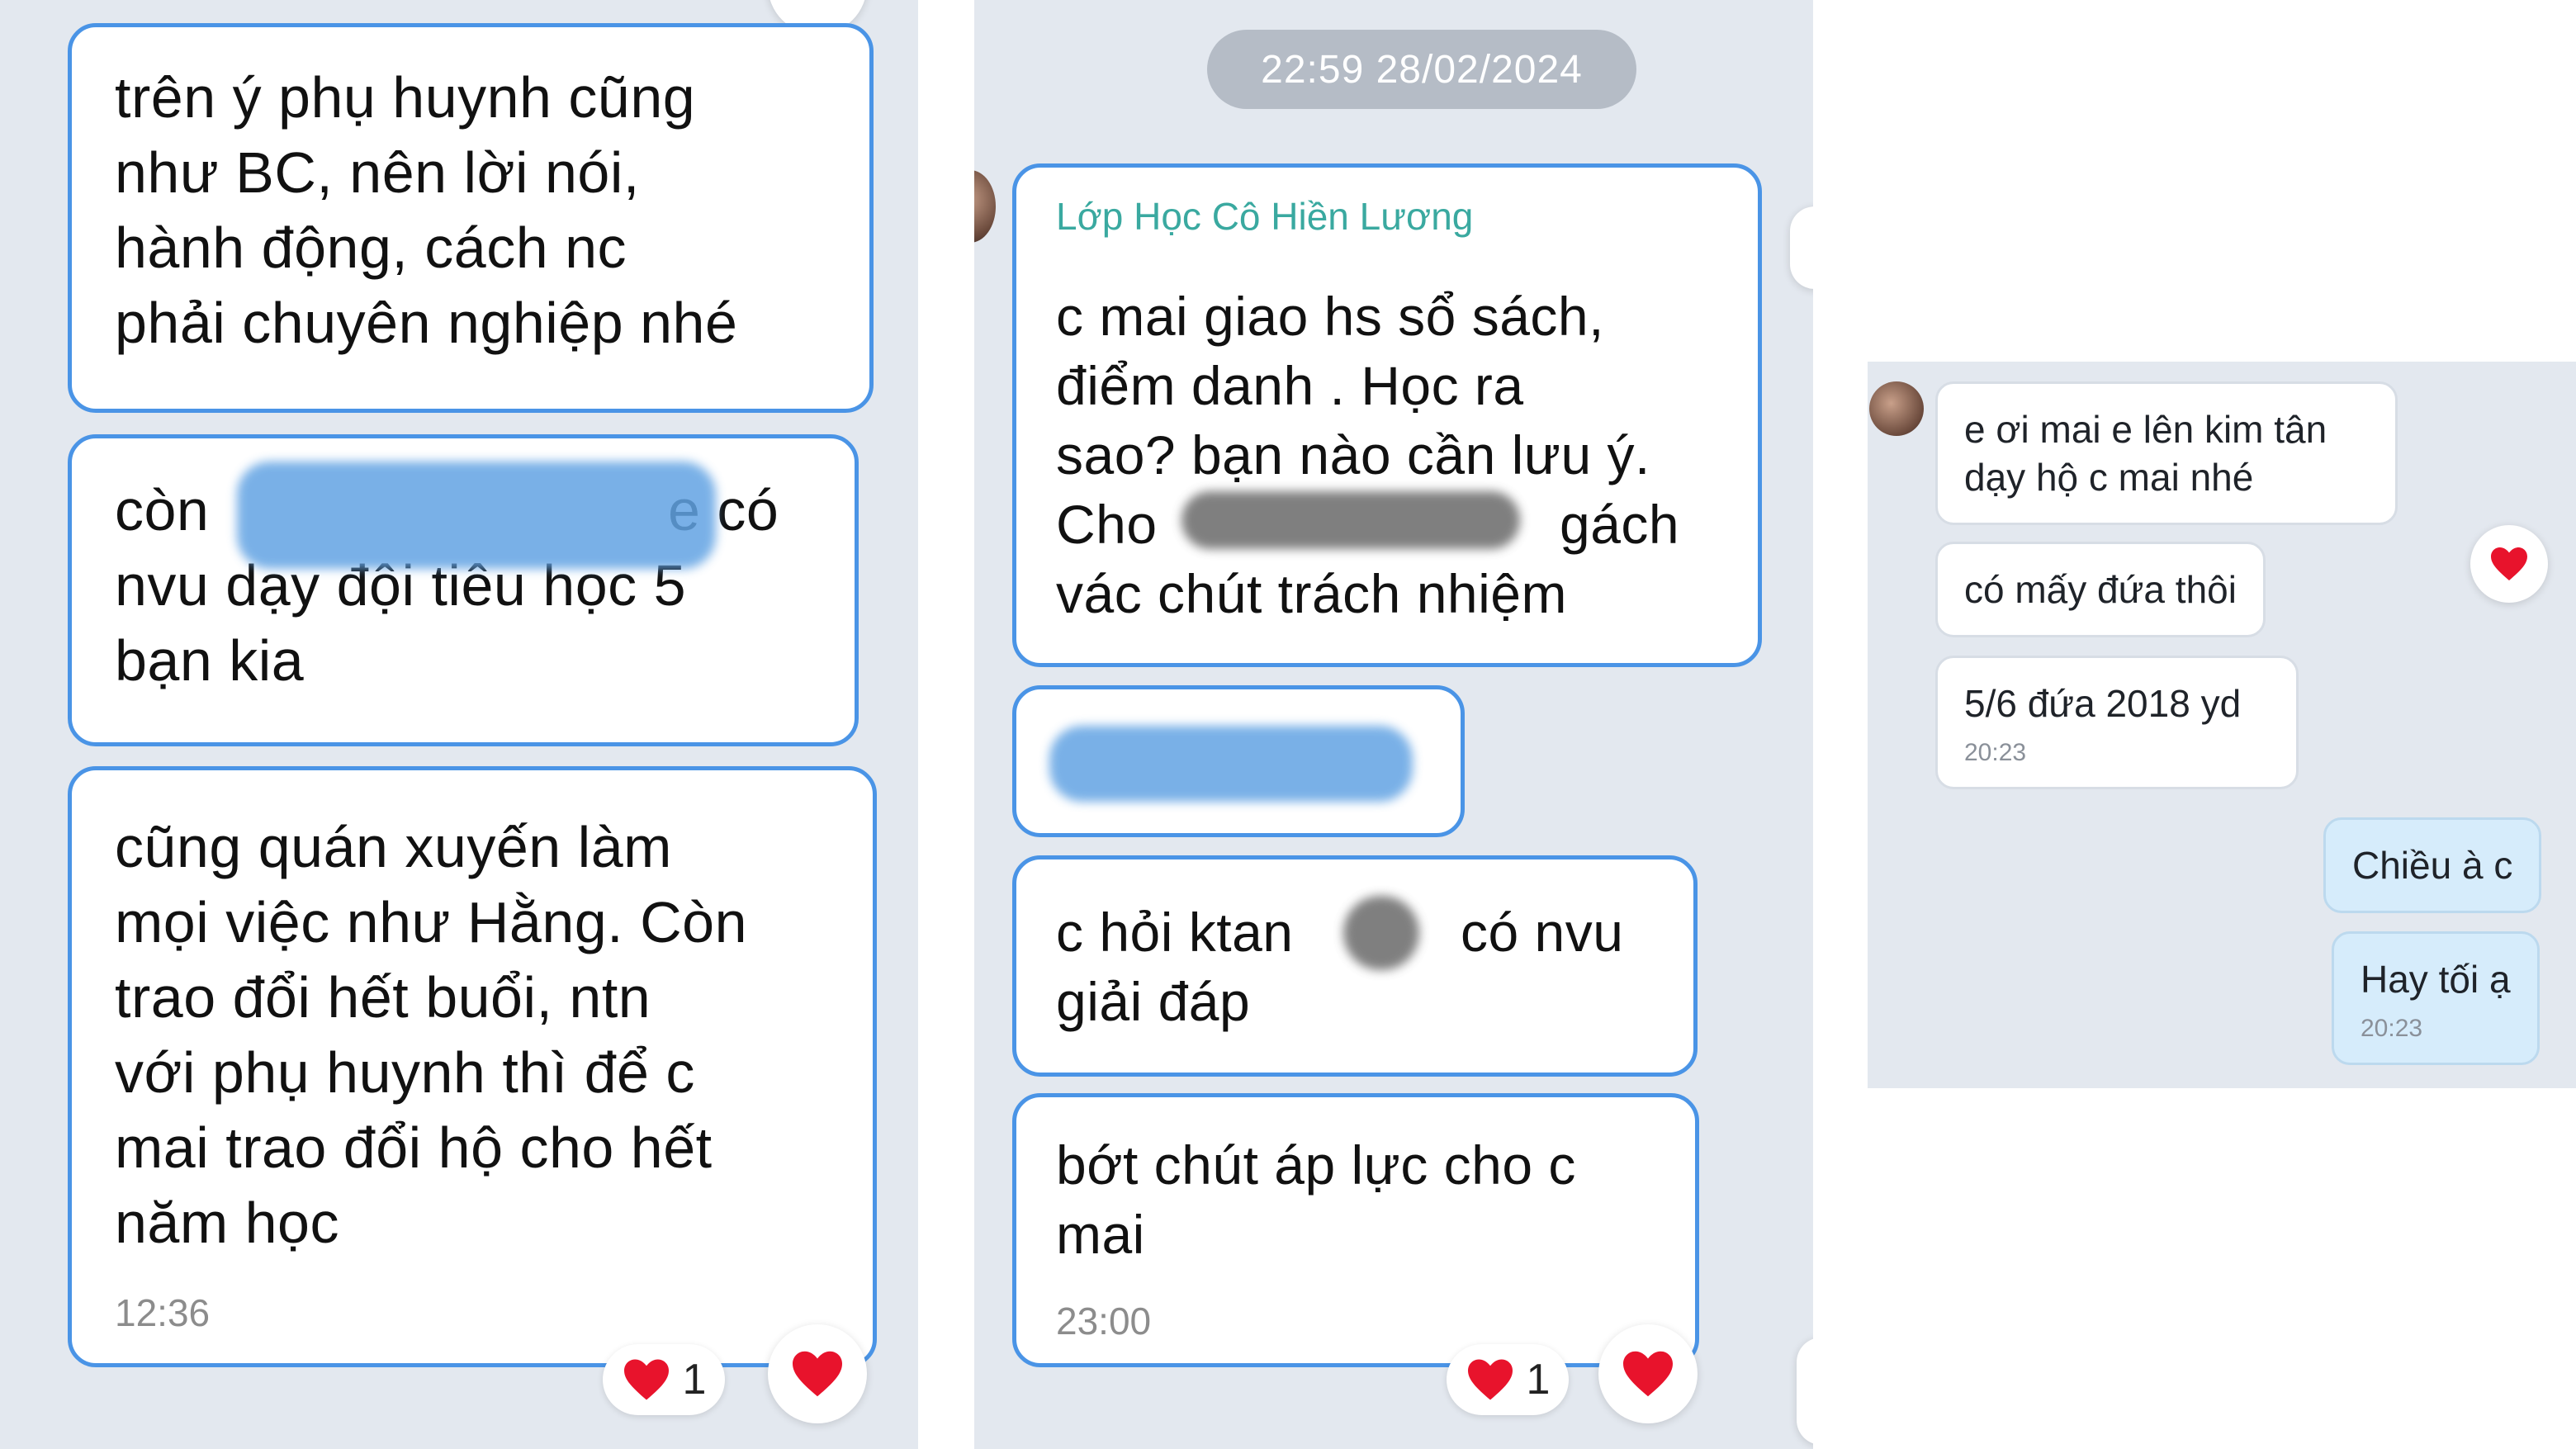 The width and height of the screenshot is (2576, 1449). I want to click on message-bubble: còn e có nvu dạy đội tiêu học 5 bạn kia, so click(463, 590).